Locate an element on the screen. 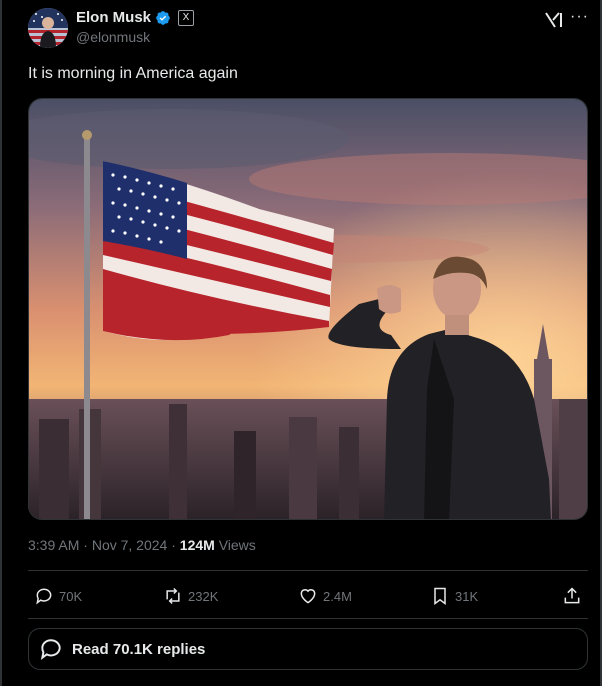 Image resolution: width=602 pixels, height=686 pixels. bookmark-button: 31K is located at coordinates (454, 596).